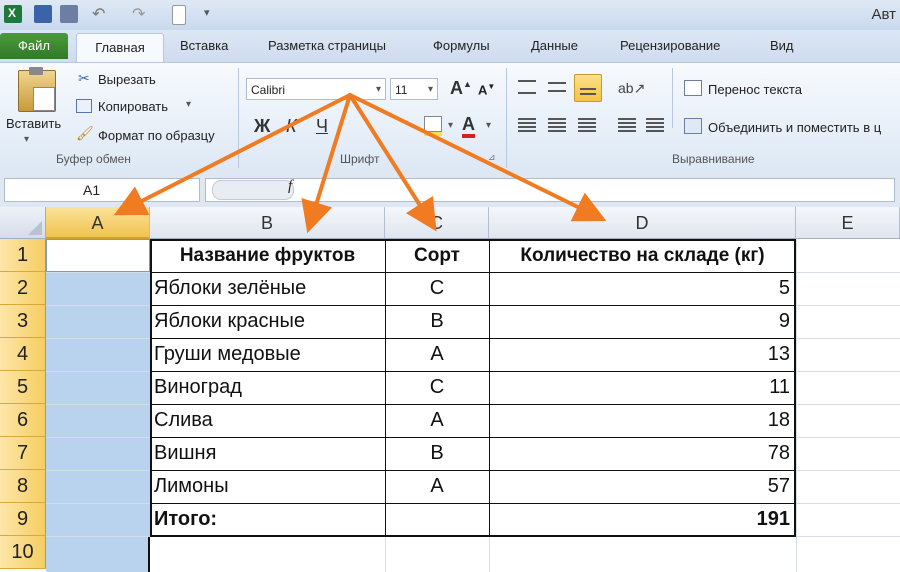 Image resolution: width=900 pixels, height=572 pixels. I want to click on arrow-to-column-a, so click(232, 154).